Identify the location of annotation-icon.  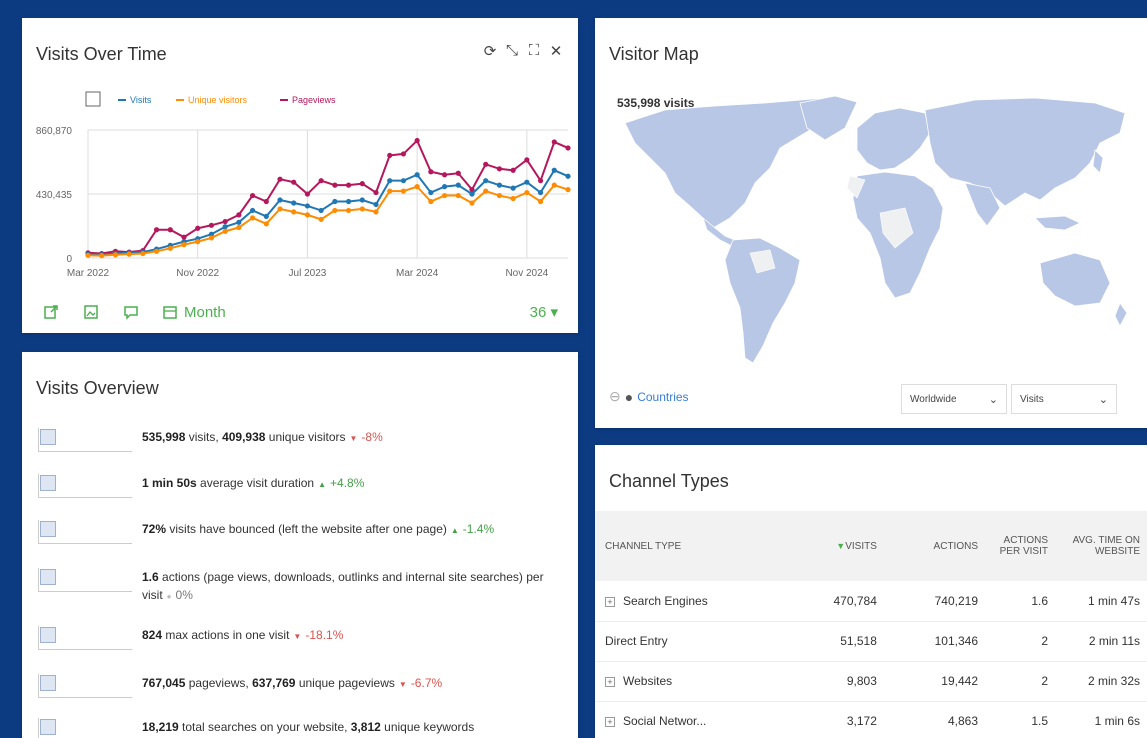
(131, 312).